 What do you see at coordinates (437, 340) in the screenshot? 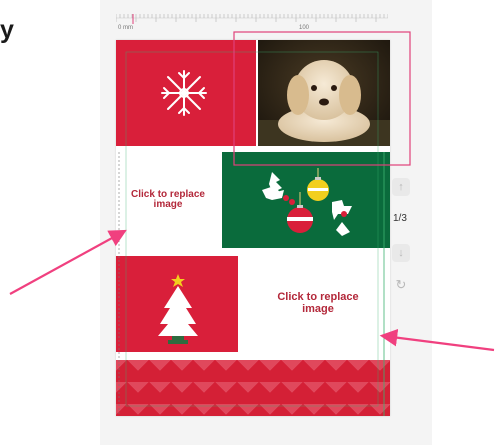
I see `arrow-right` at bounding box center [437, 340].